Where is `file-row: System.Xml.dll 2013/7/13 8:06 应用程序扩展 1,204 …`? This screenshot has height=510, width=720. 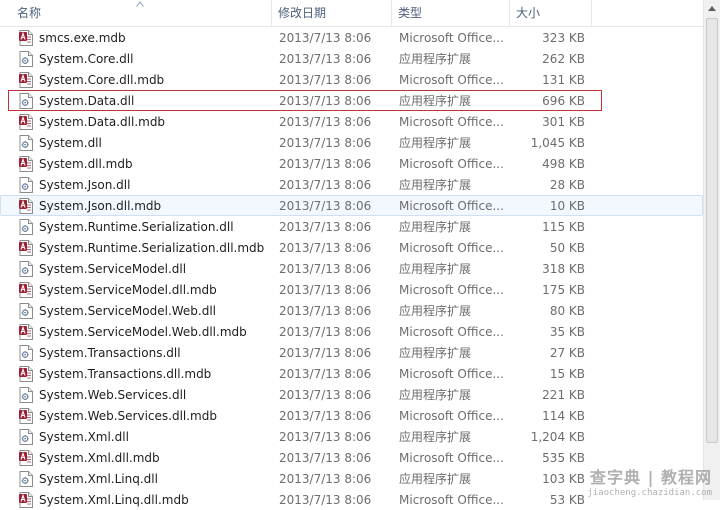
file-row: System.Xml.dll 2013/7/13 8:06 应用程序扩展 1,204 … is located at coordinates (351, 436).